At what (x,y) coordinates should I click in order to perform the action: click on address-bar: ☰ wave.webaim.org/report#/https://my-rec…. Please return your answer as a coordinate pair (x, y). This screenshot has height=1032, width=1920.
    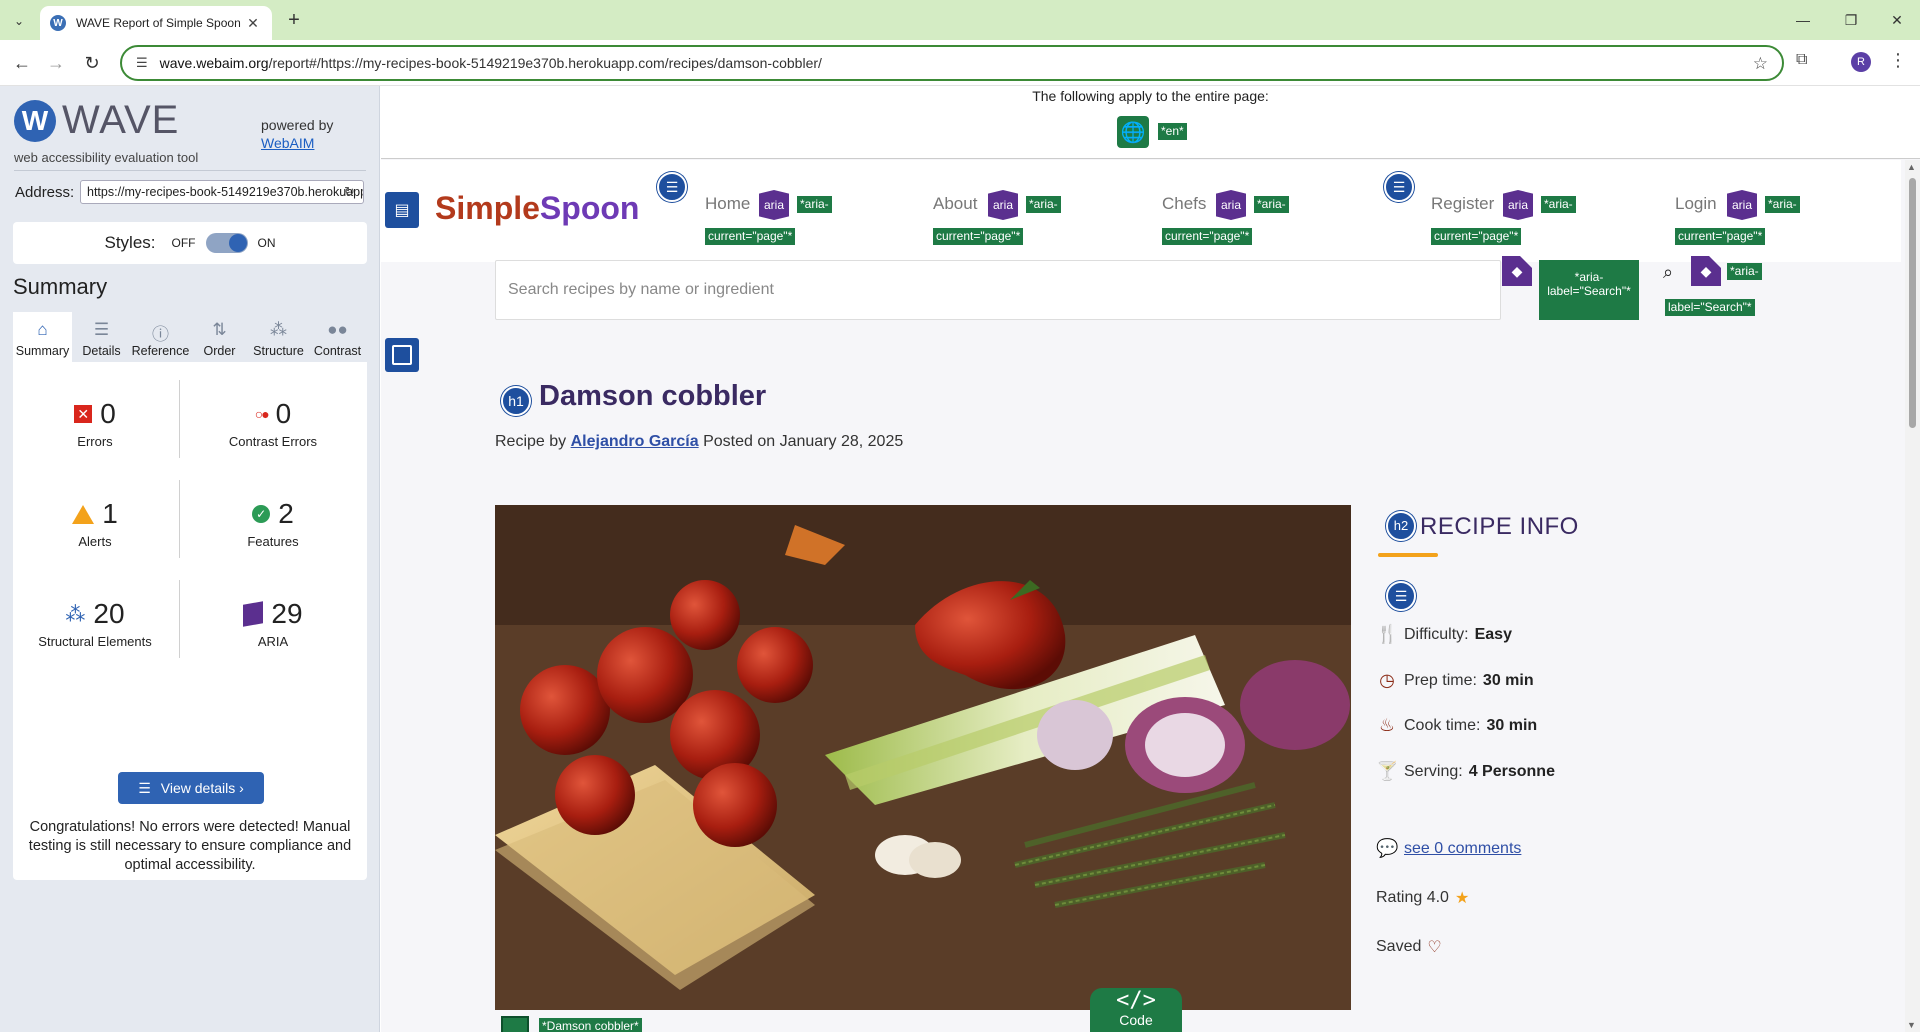
    Looking at the image, I should click on (952, 63).